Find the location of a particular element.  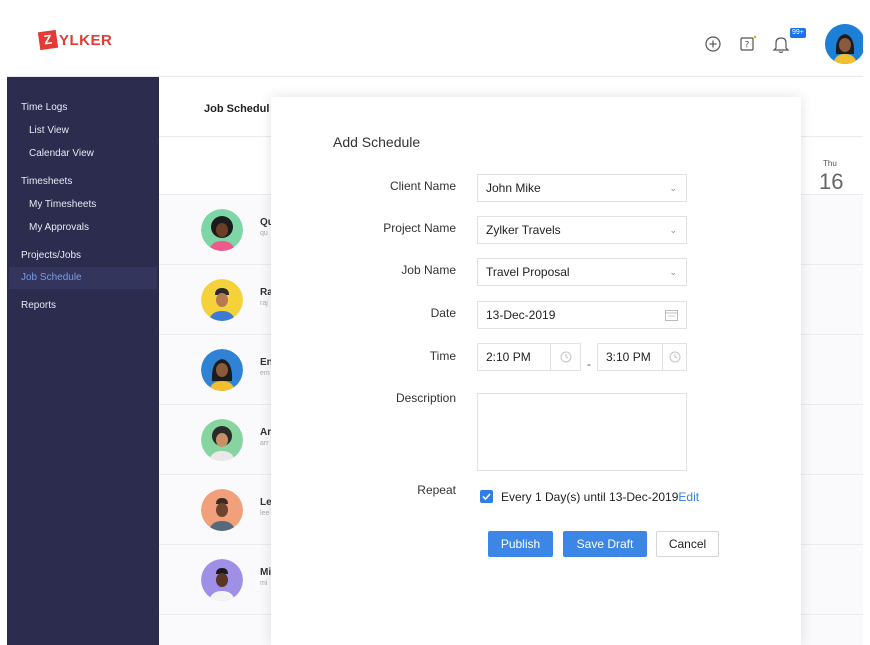

end-time-field: 3:10 PM is located at coordinates (642, 357).